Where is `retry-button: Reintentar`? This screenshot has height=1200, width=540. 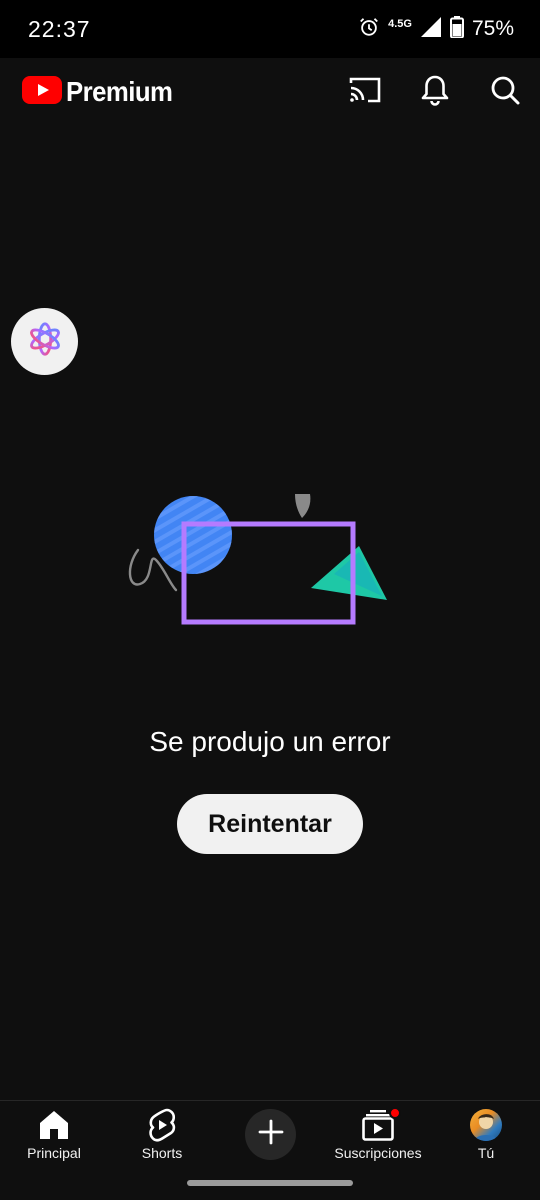
retry-button: Reintentar is located at coordinates (270, 824).